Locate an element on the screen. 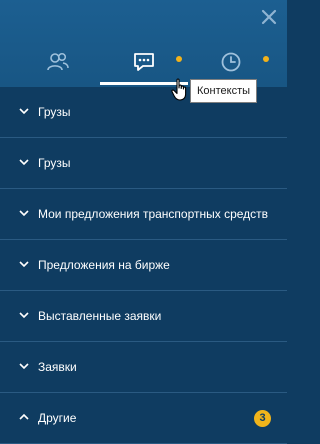 This screenshot has width=320, height=444. section-exchange-offers: Предложения на бирже is located at coordinates (143, 265).